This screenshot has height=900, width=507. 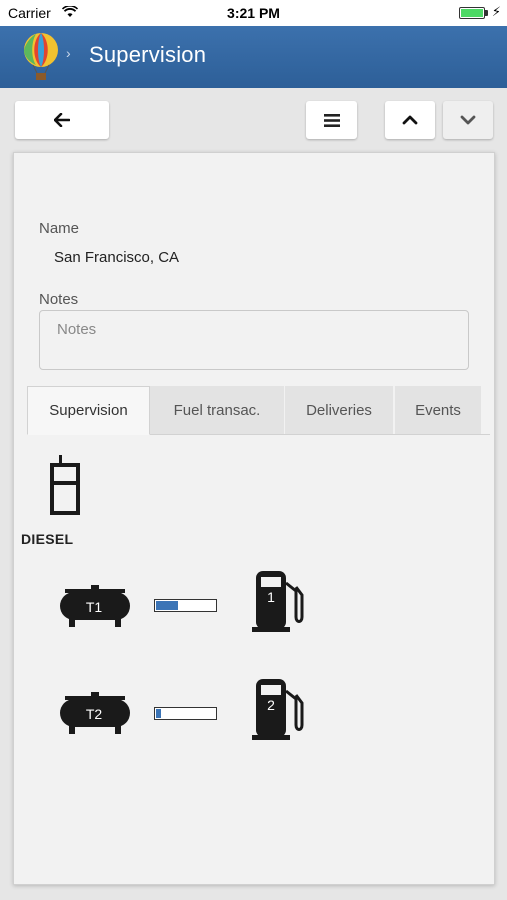 What do you see at coordinates (47, 539) in the screenshot?
I see `product-label: DIESEL` at bounding box center [47, 539].